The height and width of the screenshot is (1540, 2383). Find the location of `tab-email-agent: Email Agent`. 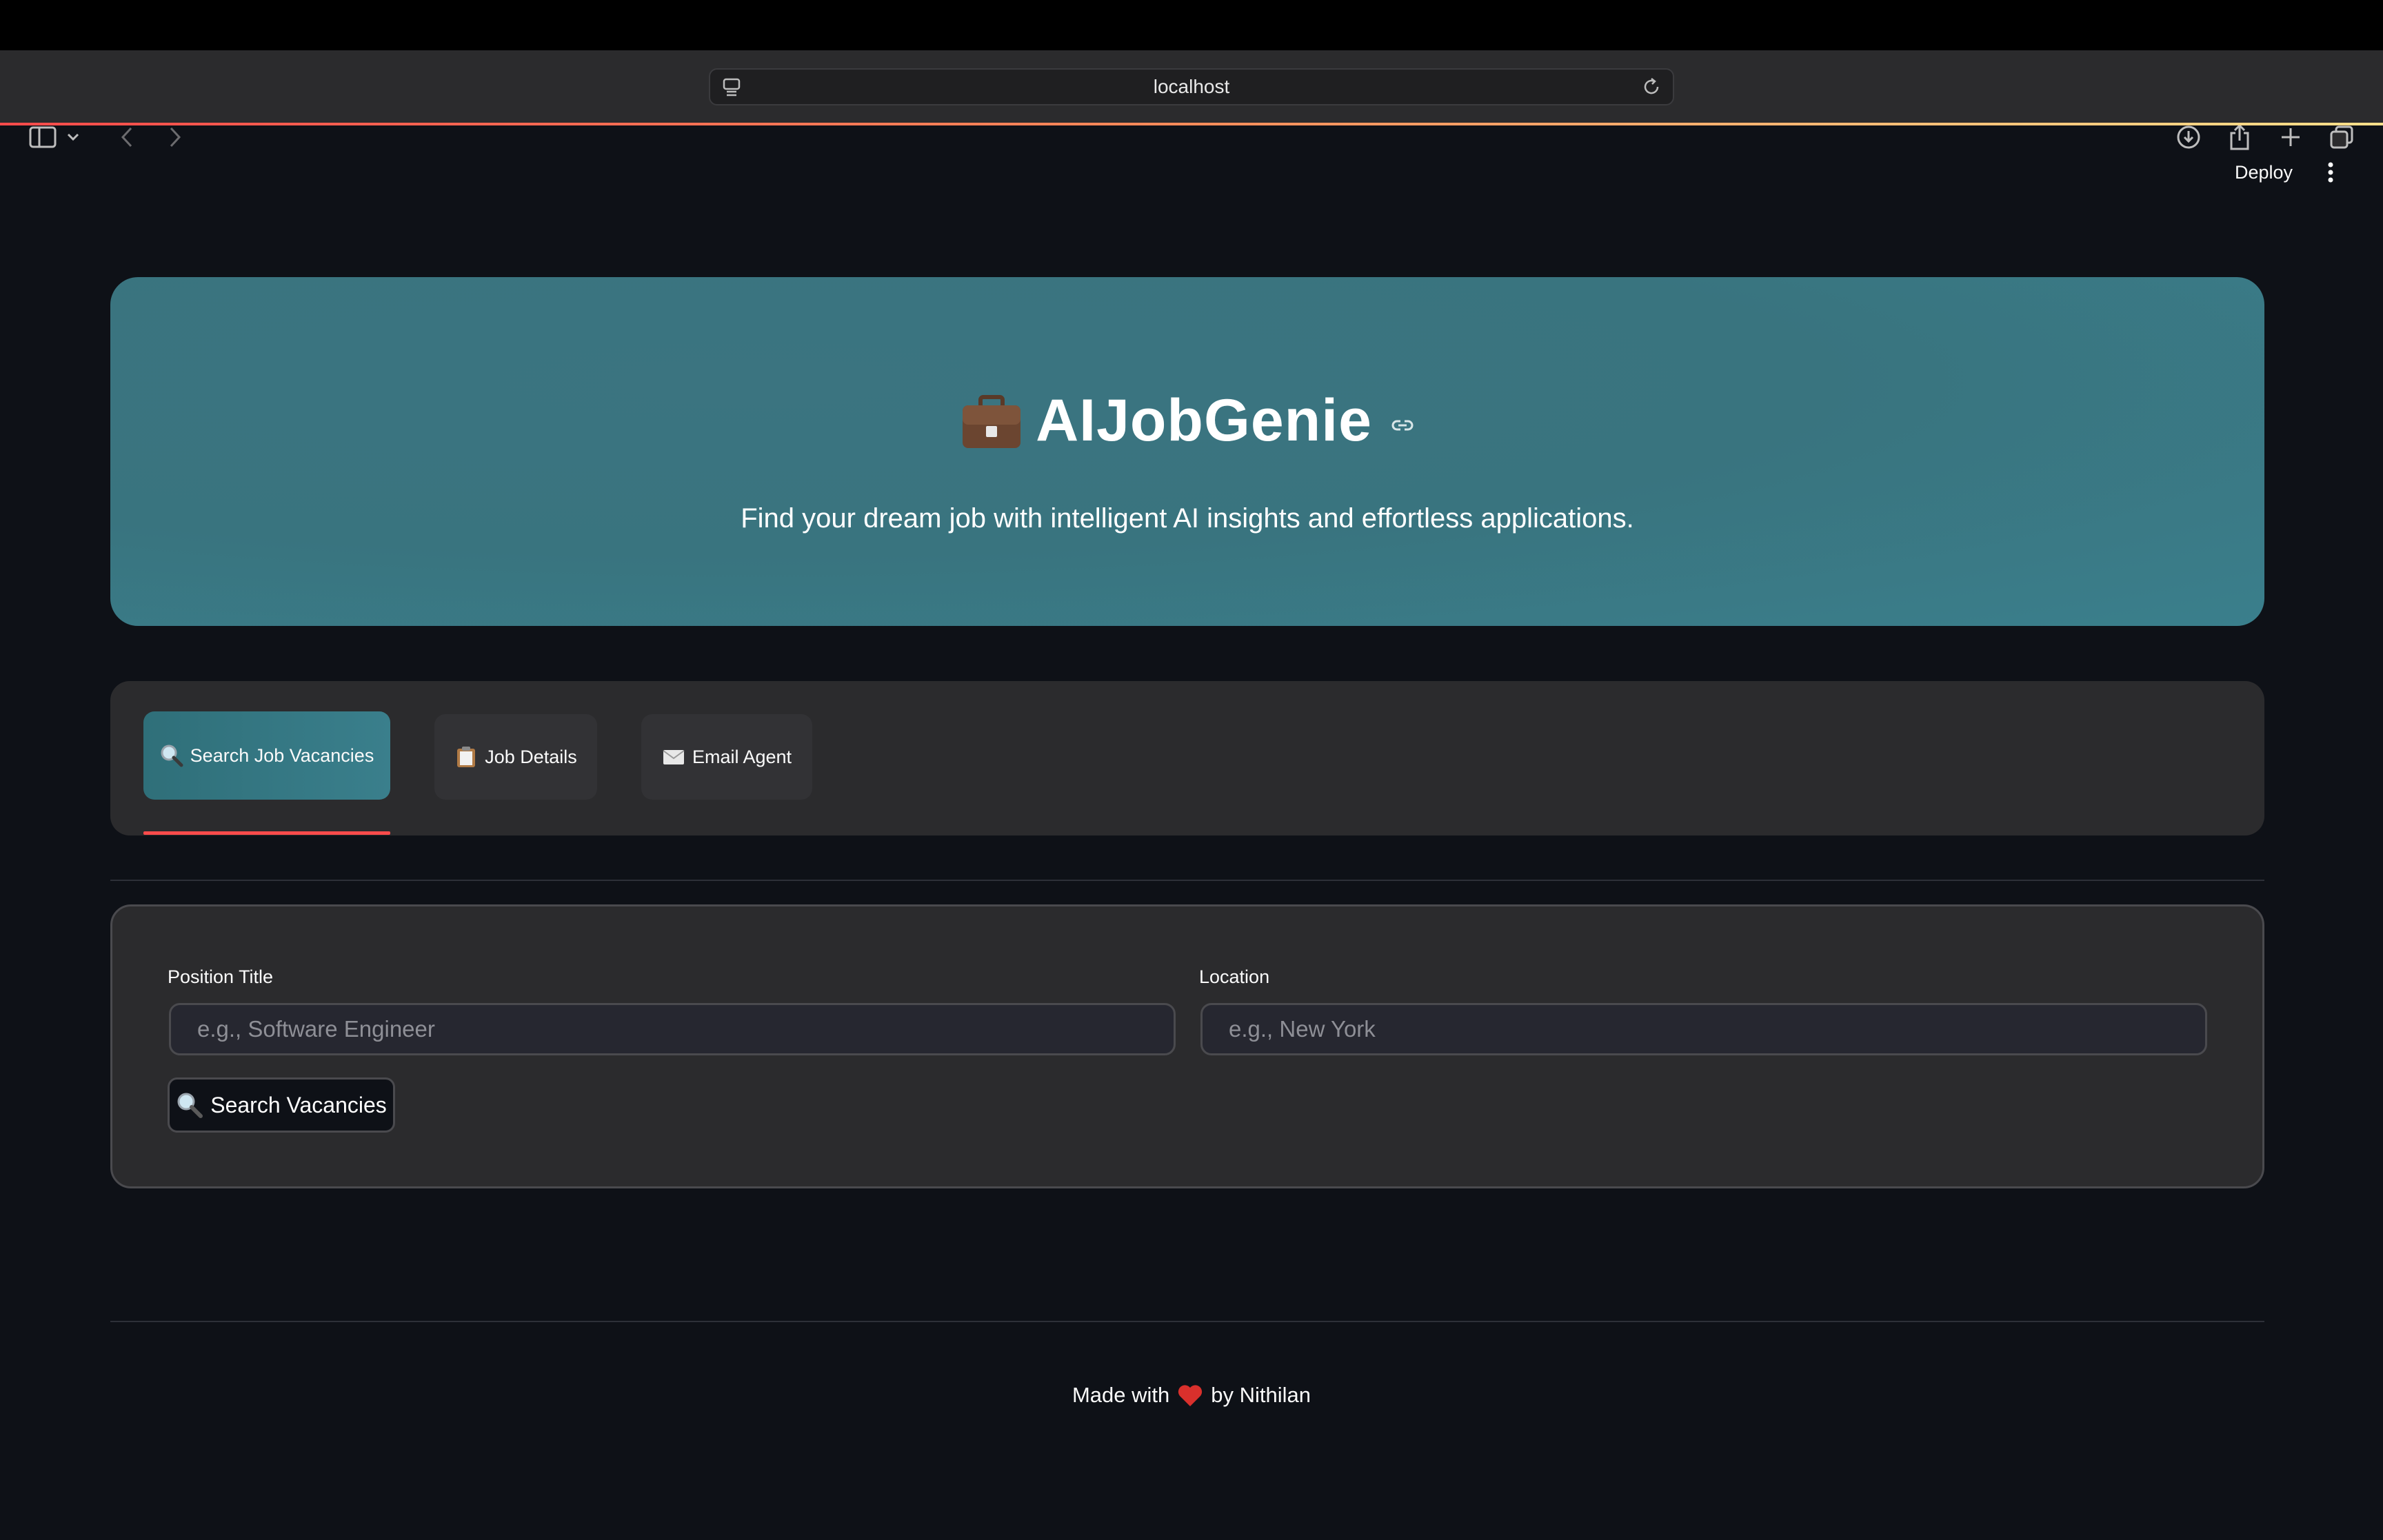

tab-email-agent: Email Agent is located at coordinates (726, 757).